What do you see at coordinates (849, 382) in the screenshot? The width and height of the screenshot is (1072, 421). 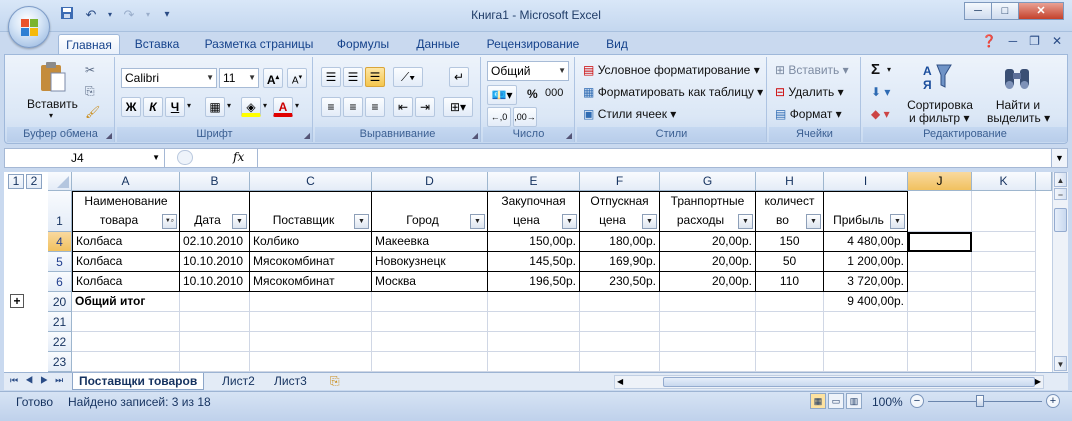 I see `horizontal-scroll-thumb` at bounding box center [849, 382].